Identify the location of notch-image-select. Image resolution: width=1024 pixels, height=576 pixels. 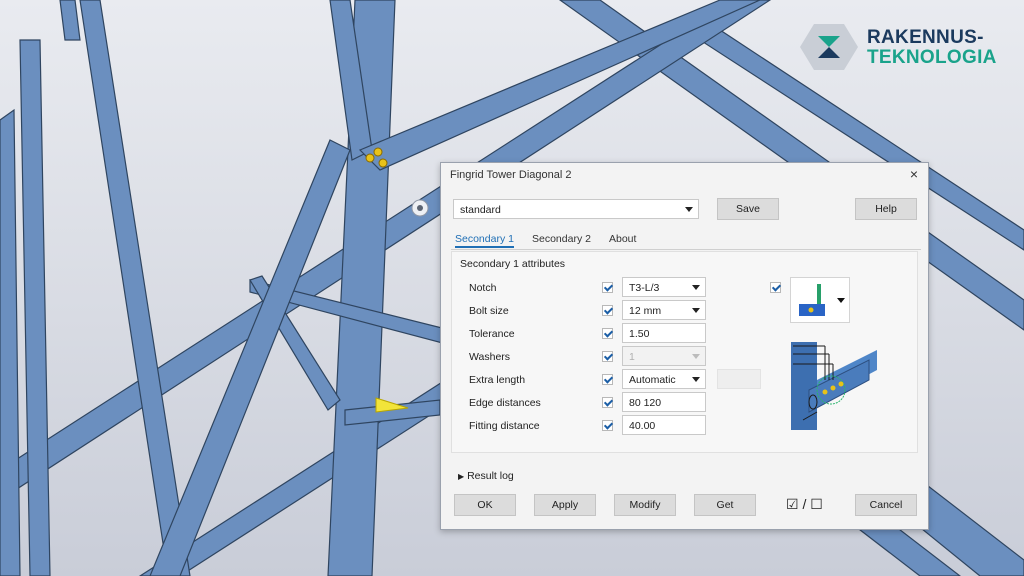
(820, 300).